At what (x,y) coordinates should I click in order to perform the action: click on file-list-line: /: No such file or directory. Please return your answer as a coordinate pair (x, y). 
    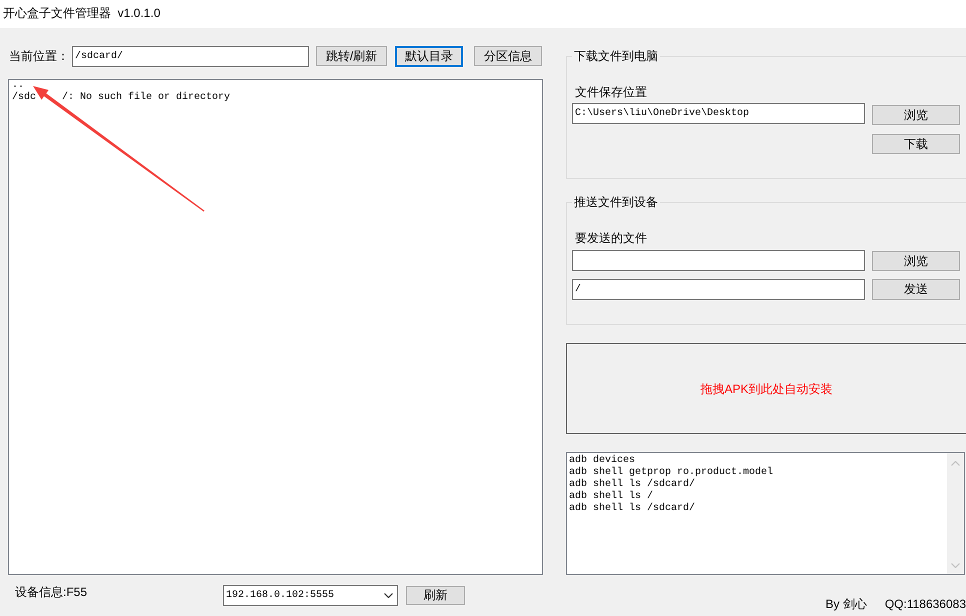
    Looking at the image, I should click on (146, 98).